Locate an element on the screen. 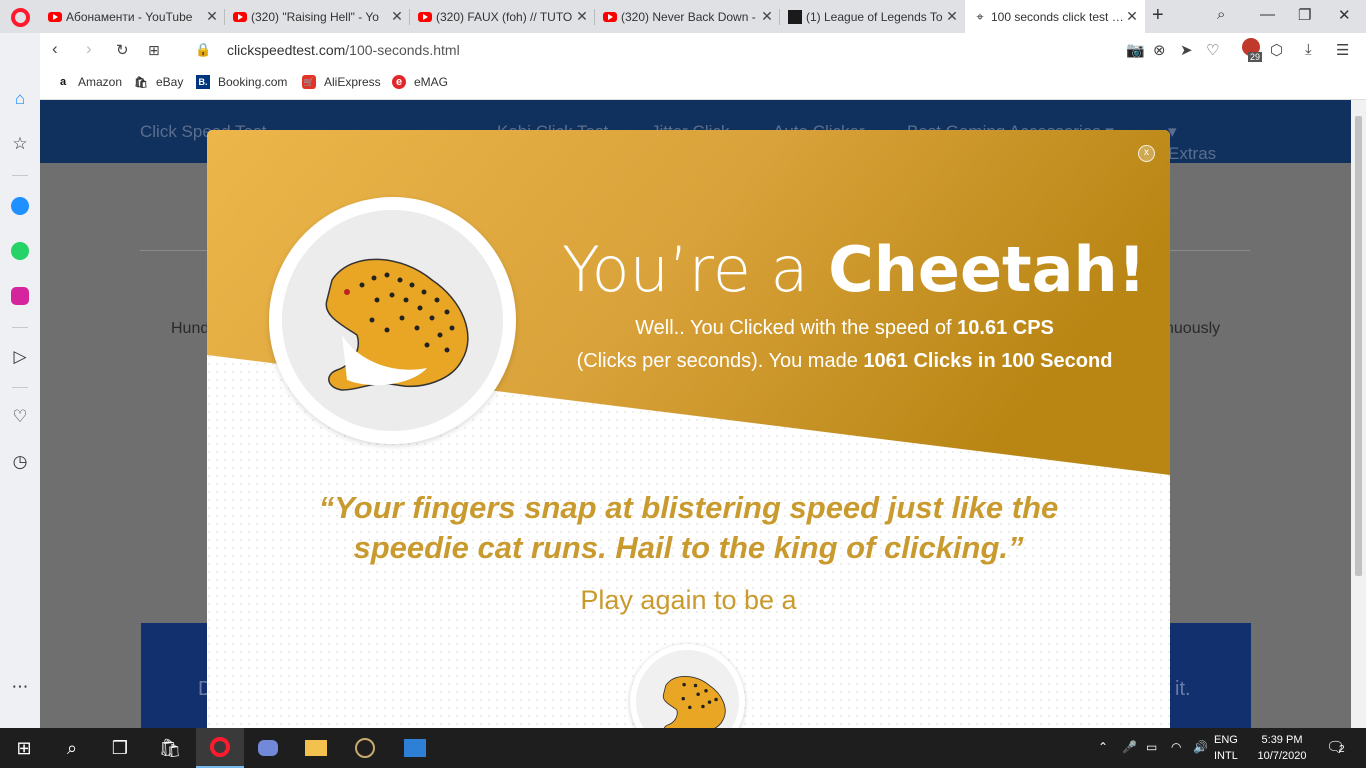 This screenshot has width=1366, height=768. bookmark-emag: e eMAG is located at coordinates (420, 82).